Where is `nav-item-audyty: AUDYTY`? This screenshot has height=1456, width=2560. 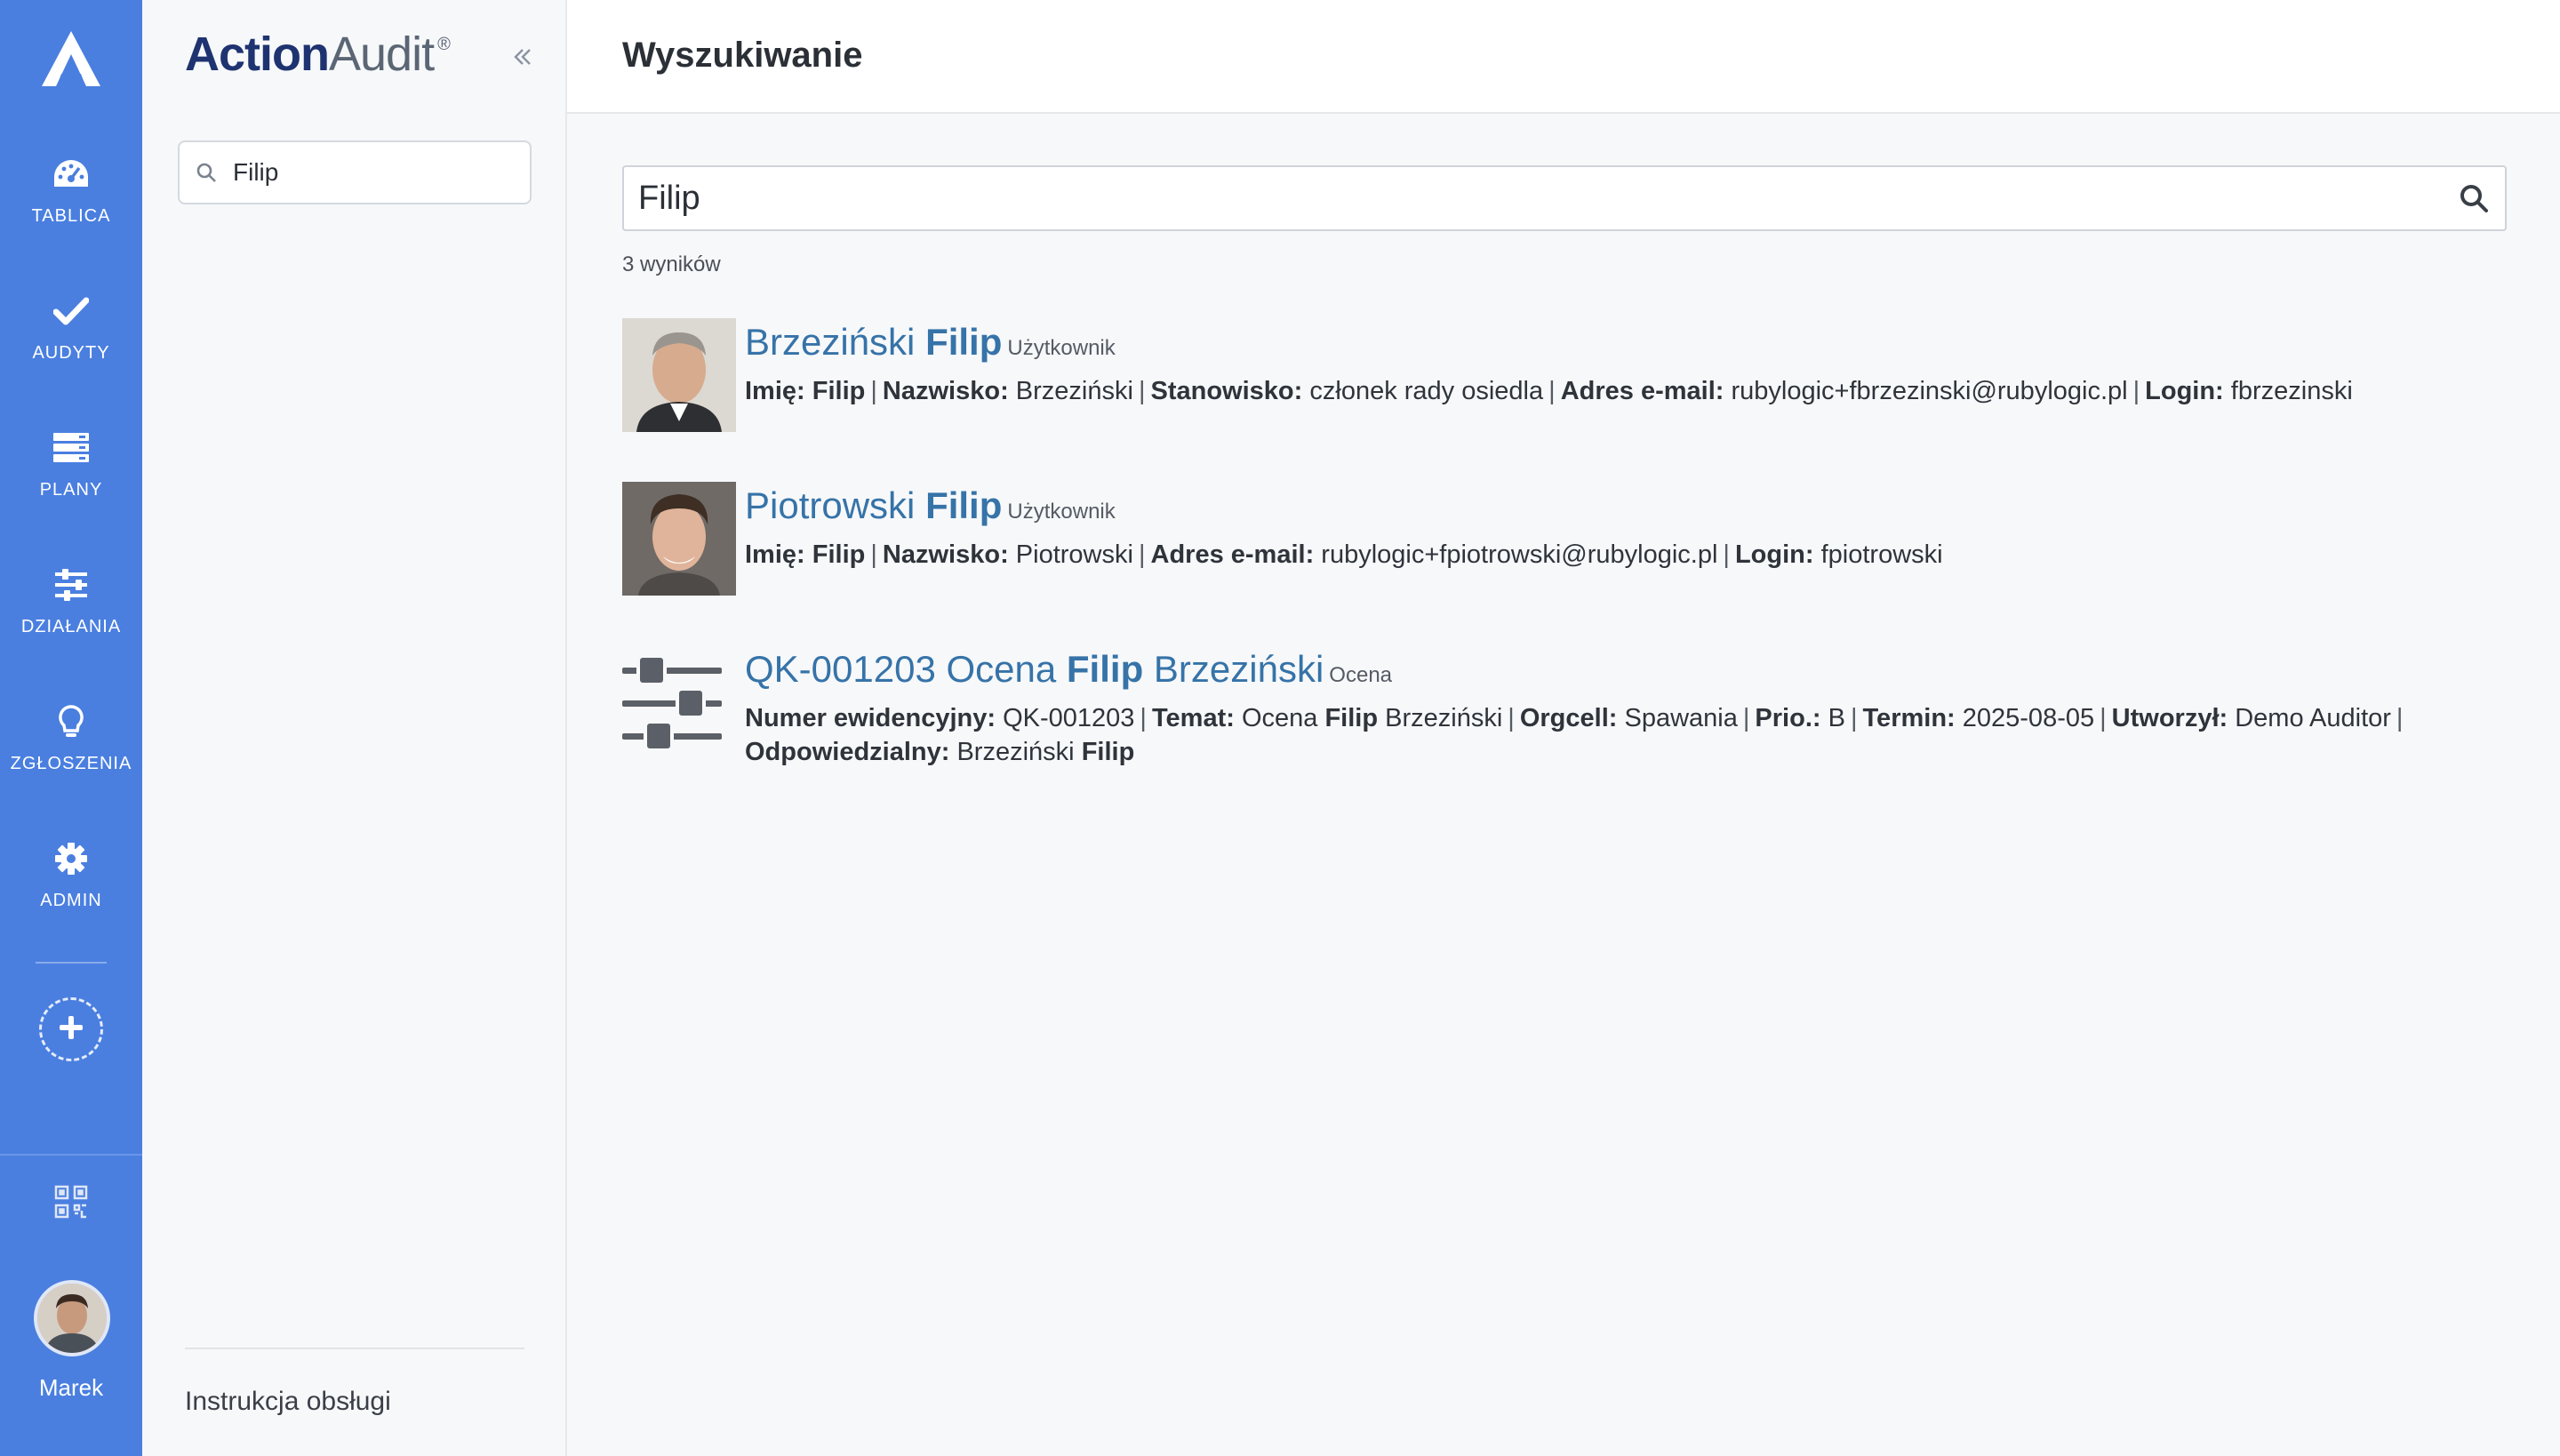 nav-item-audyty: AUDYTY is located at coordinates (71, 327).